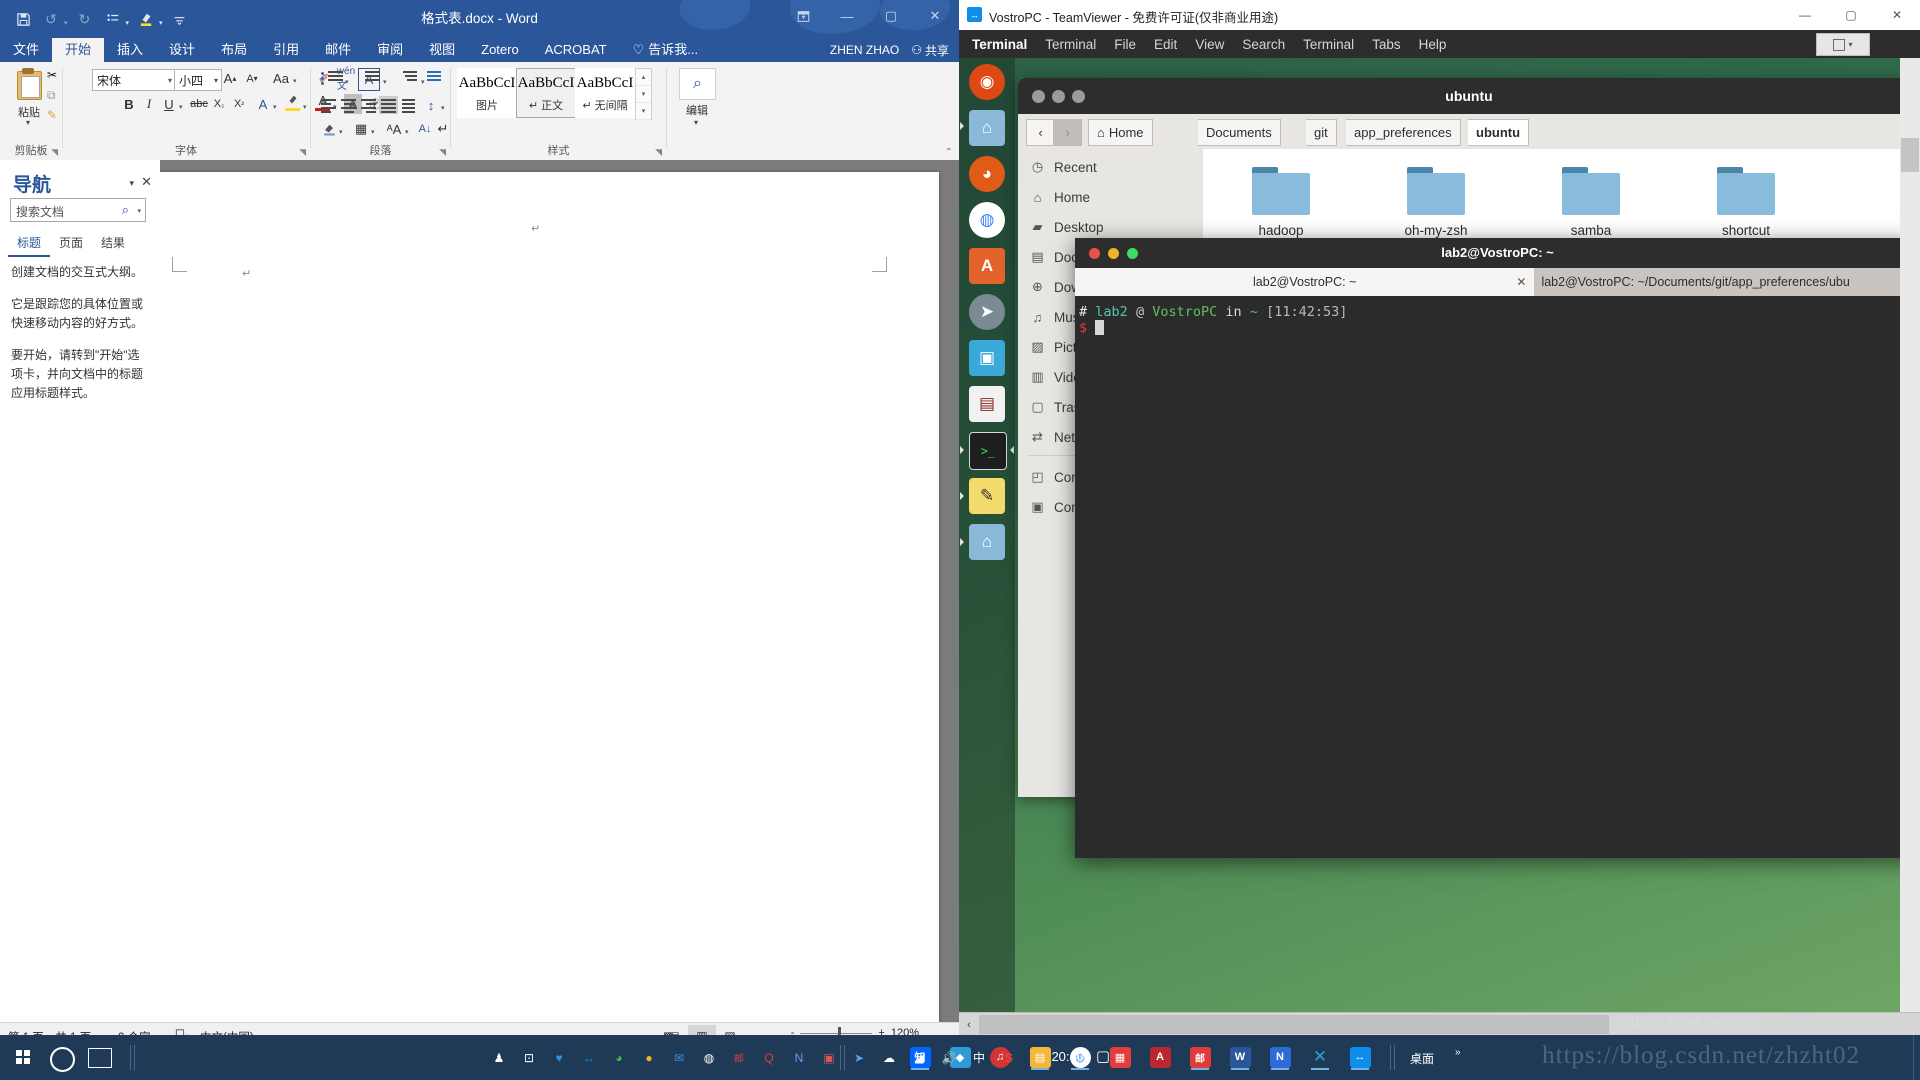  What do you see at coordinates (487, 93) in the screenshot?
I see `style-item-picture: AaBbCcI 图片` at bounding box center [487, 93].